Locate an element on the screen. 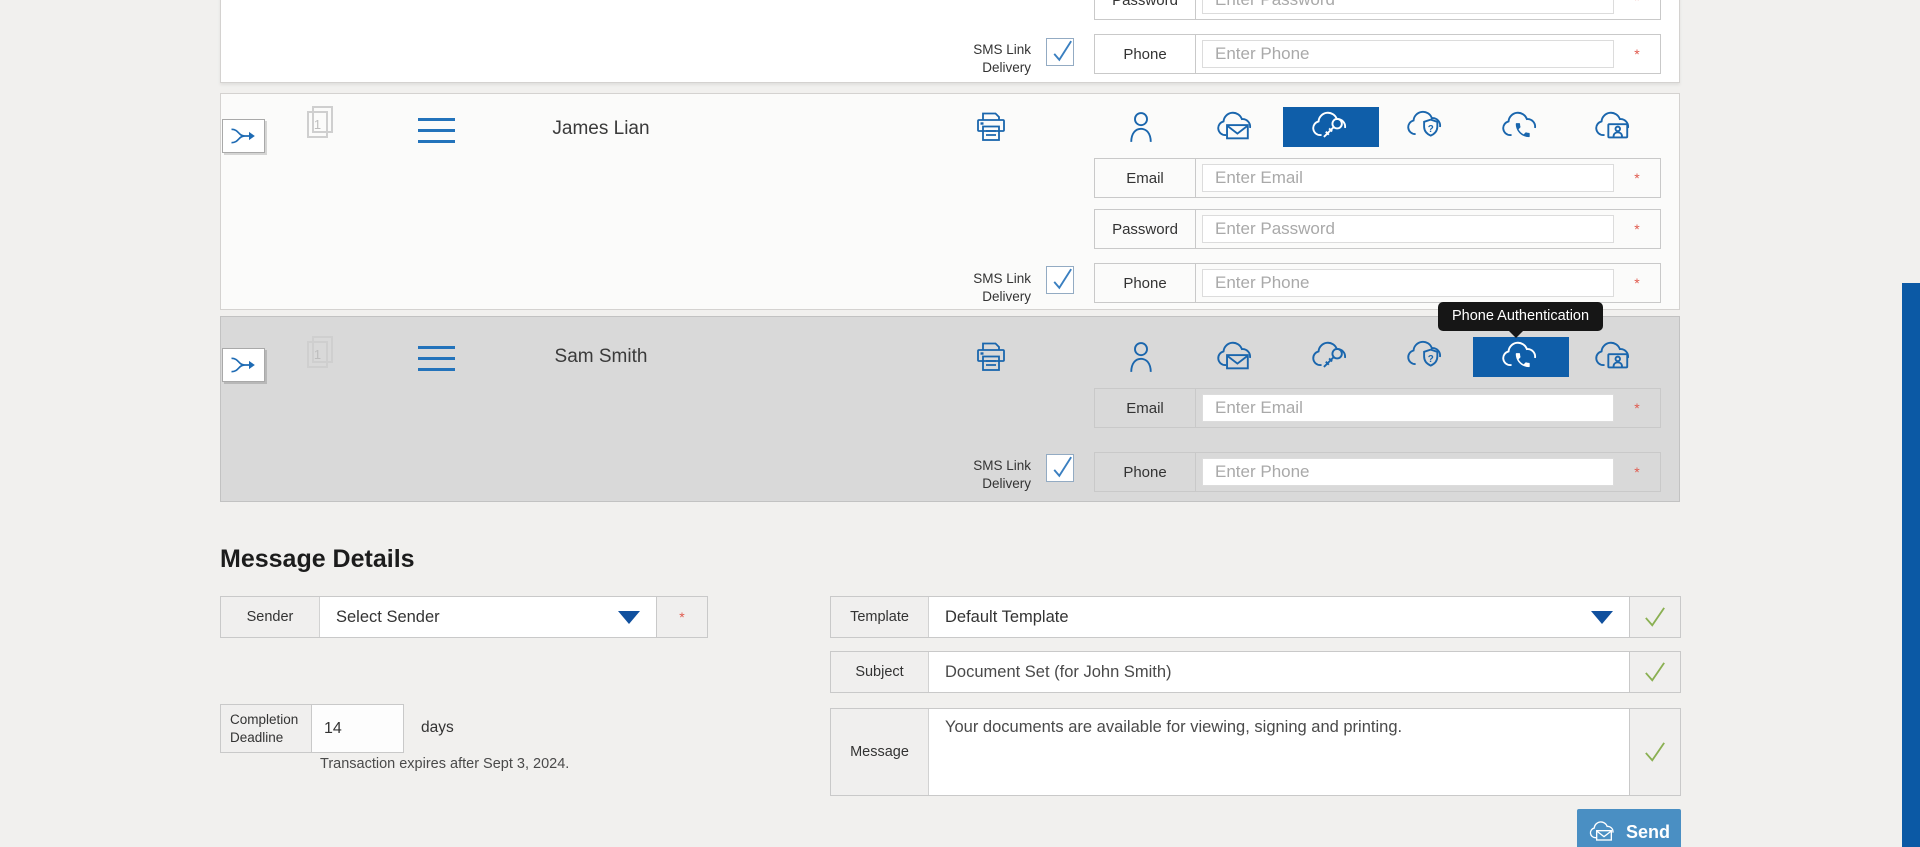  subject-row: Subject is located at coordinates (1255, 672).